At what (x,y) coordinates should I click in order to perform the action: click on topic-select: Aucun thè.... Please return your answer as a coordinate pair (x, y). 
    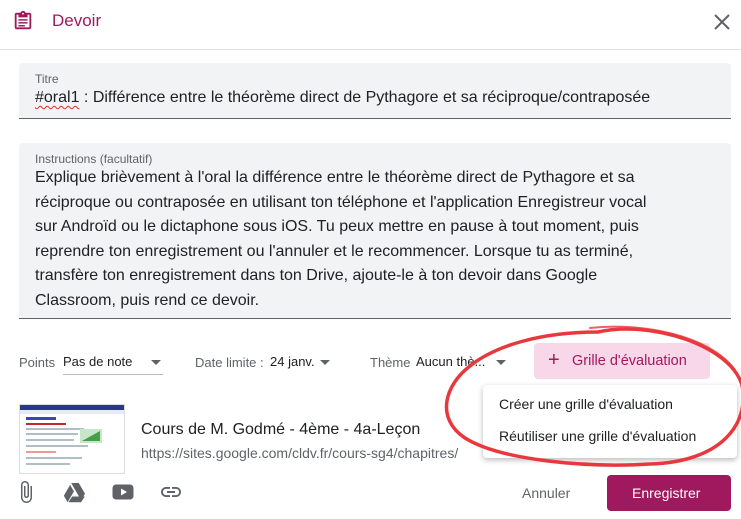
    Looking at the image, I should click on (461, 360).